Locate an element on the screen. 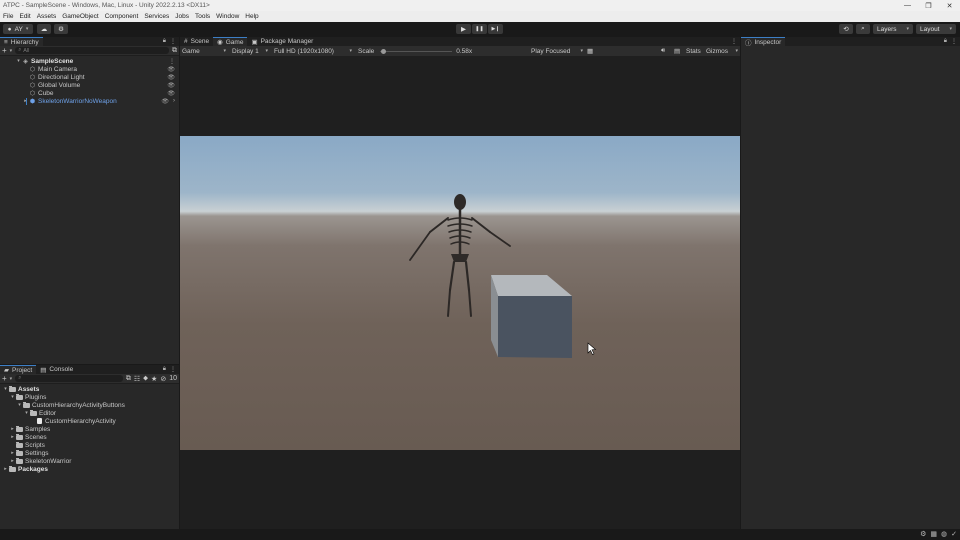 The height and width of the screenshot is (540, 960). list-item: ▸ Samples is located at coordinates (89, 429).